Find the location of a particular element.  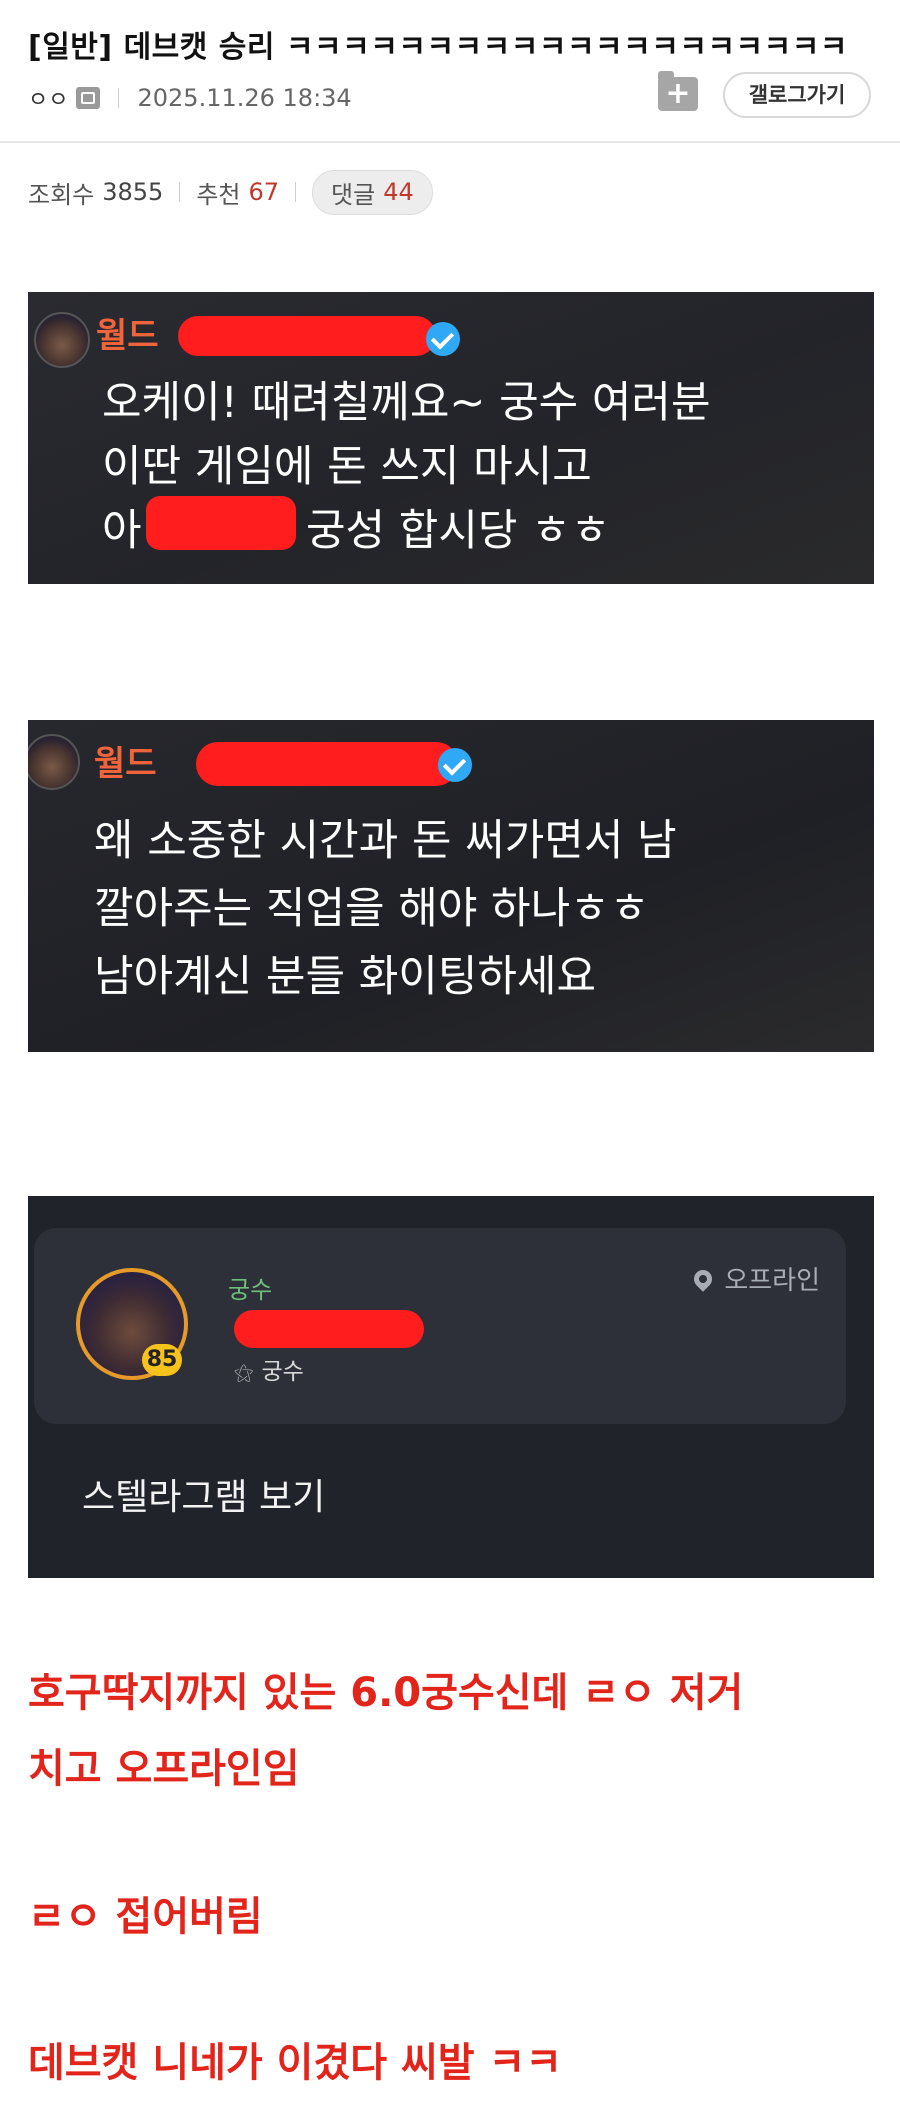

comments-button: 댓글 44 is located at coordinates (372, 192).